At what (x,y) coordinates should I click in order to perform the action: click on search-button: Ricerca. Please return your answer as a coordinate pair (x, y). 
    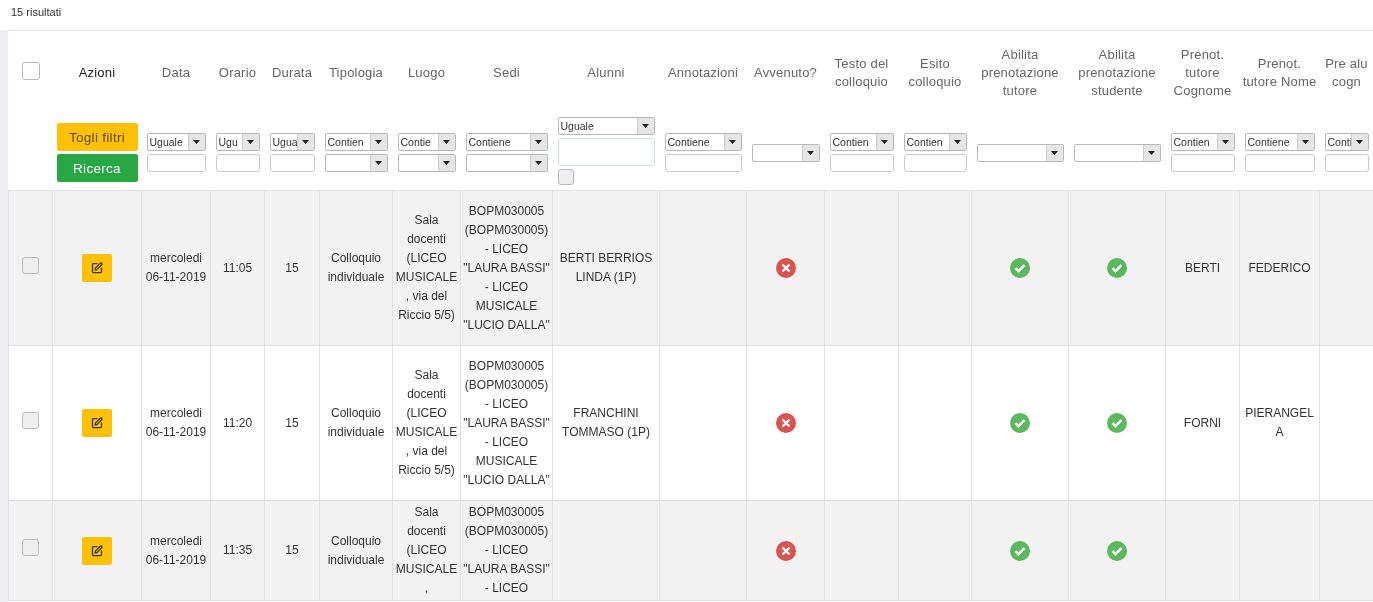
    Looking at the image, I should click on (97, 168).